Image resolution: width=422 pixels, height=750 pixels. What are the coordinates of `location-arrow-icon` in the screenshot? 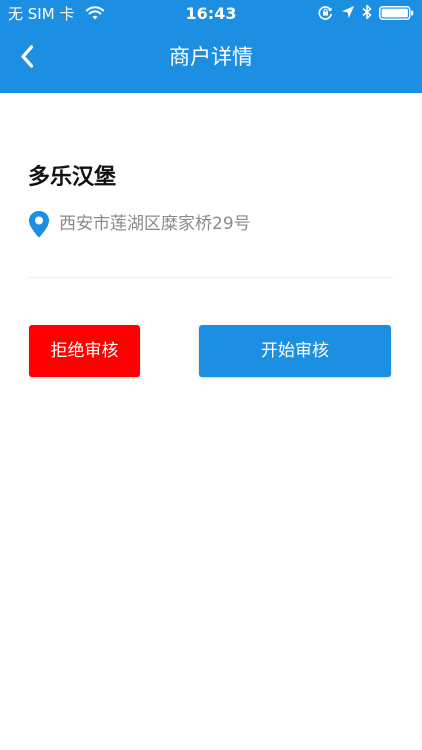 It's located at (348, 12).